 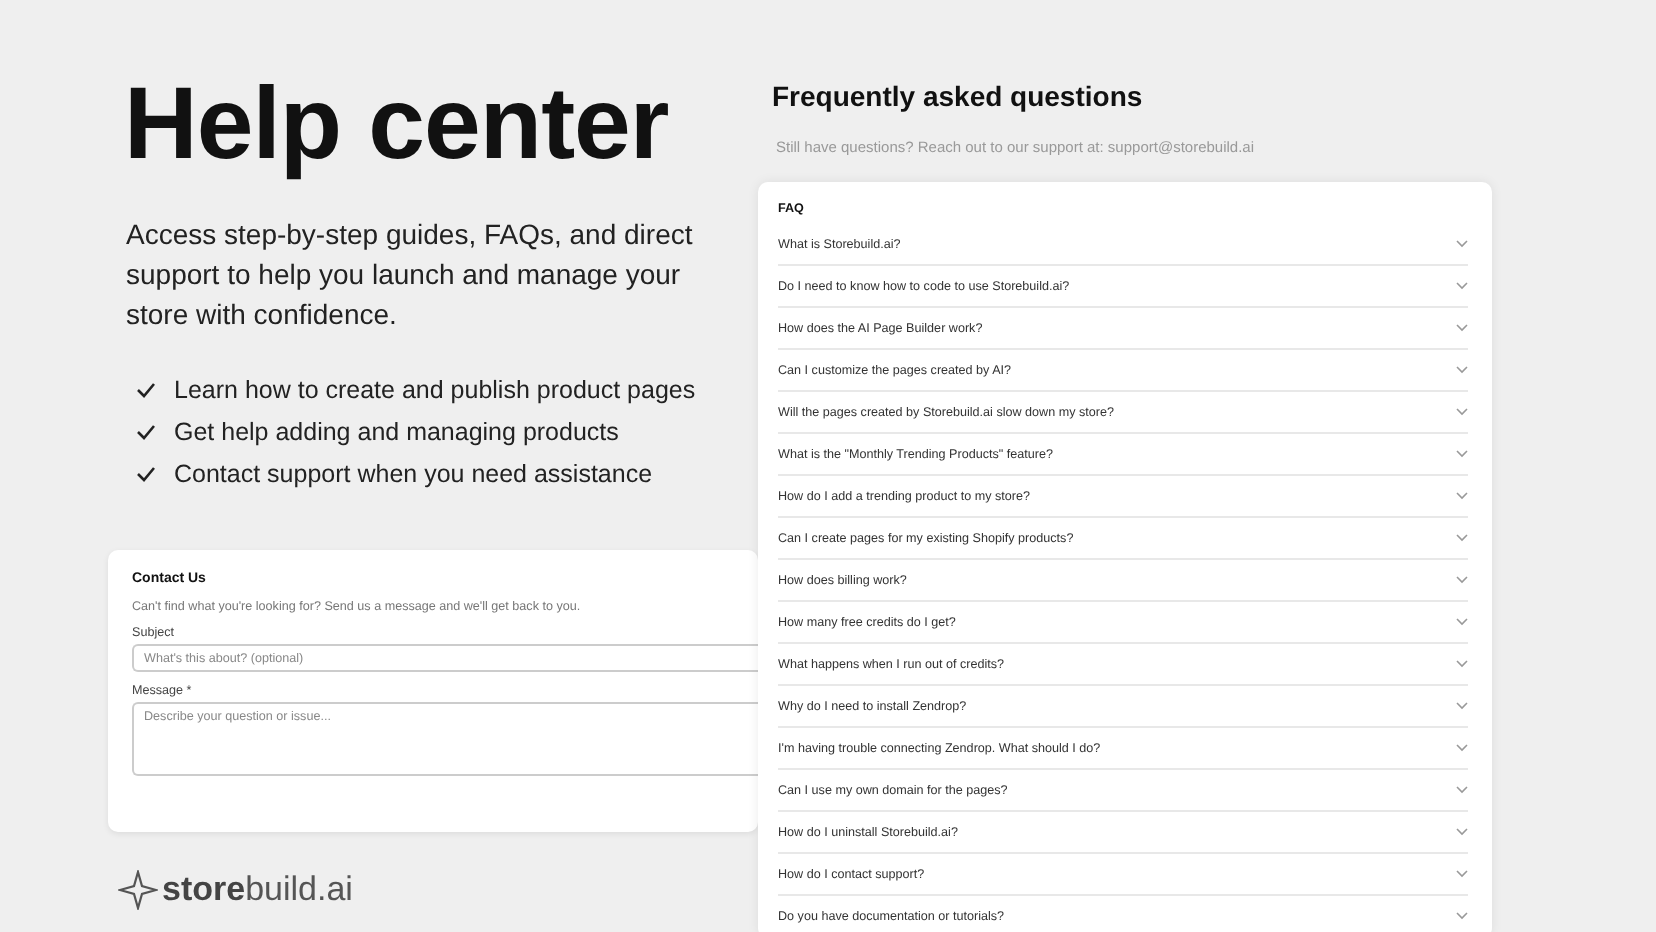 What do you see at coordinates (257, 890) in the screenshot?
I see `logo-text: storebuild.ai` at bounding box center [257, 890].